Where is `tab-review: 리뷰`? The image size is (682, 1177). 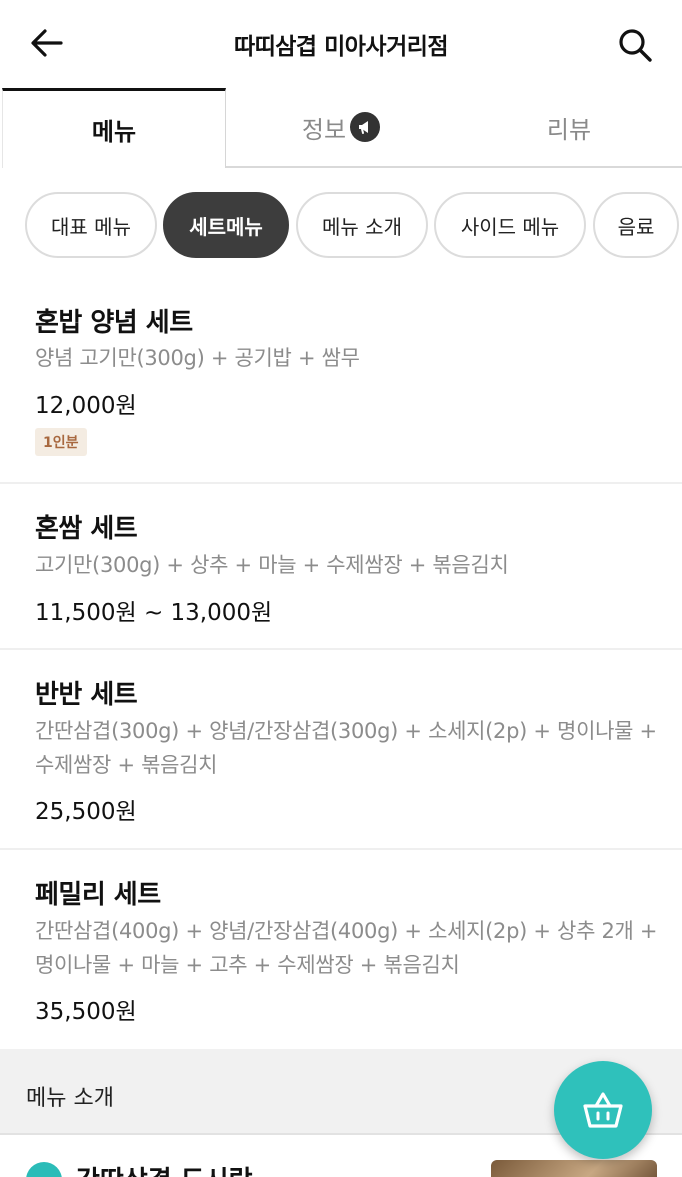 tab-review: 리뷰 is located at coordinates (569, 128).